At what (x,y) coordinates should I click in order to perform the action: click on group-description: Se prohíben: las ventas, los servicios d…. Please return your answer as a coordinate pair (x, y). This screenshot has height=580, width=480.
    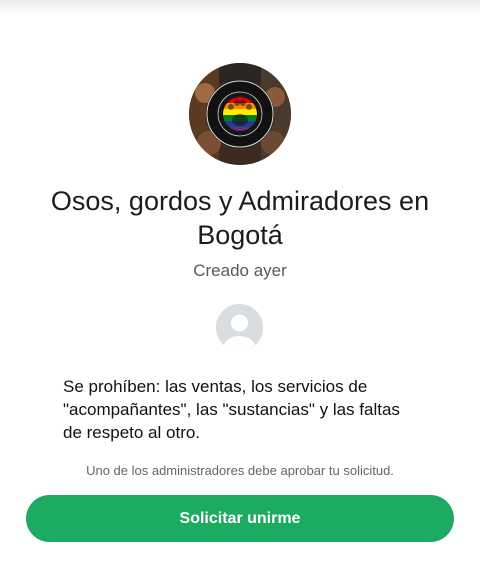
    Looking at the image, I should click on (231, 409).